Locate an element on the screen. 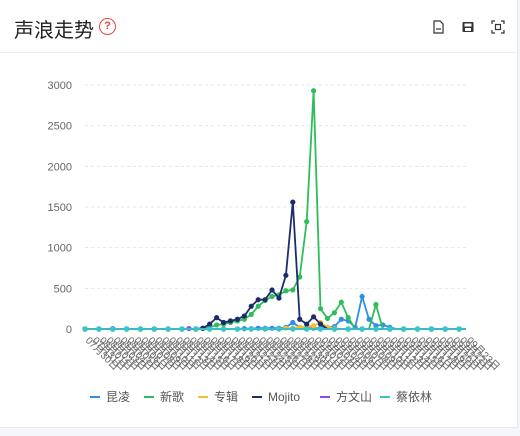  legend-label: 昆凌 is located at coordinates (118, 397).